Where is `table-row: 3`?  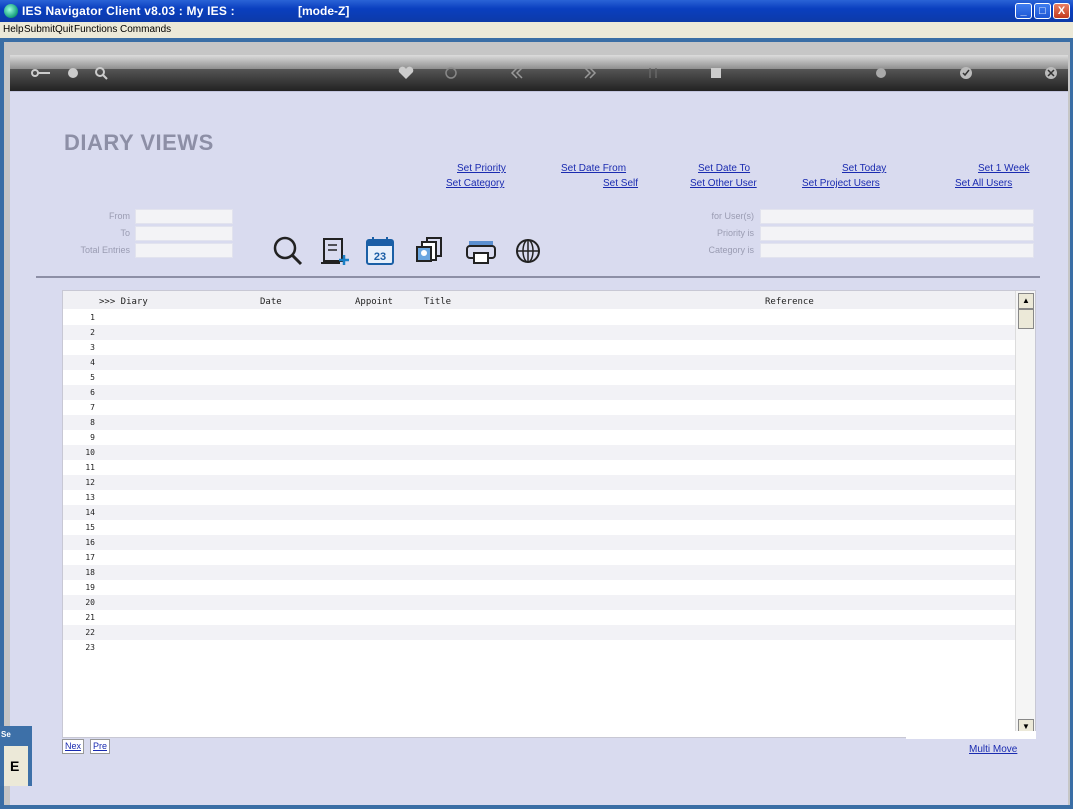 table-row: 3 is located at coordinates (539, 347).